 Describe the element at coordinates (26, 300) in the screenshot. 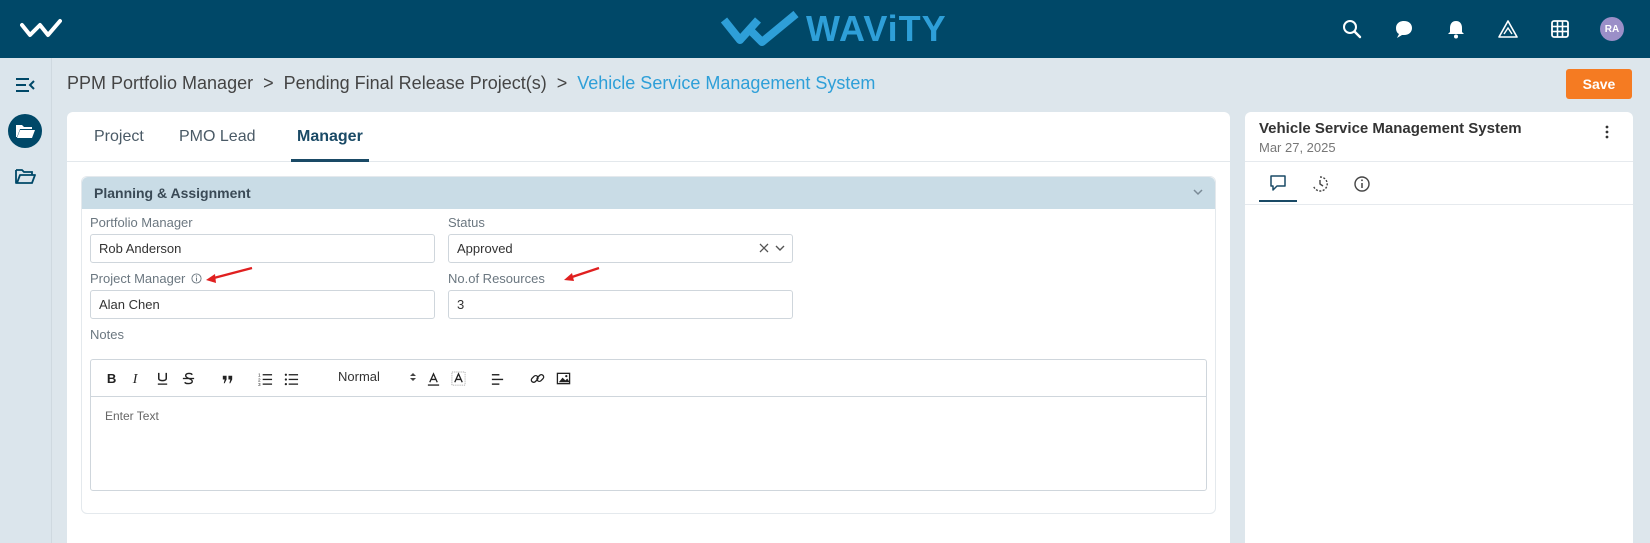

I see `left-rail` at that location.